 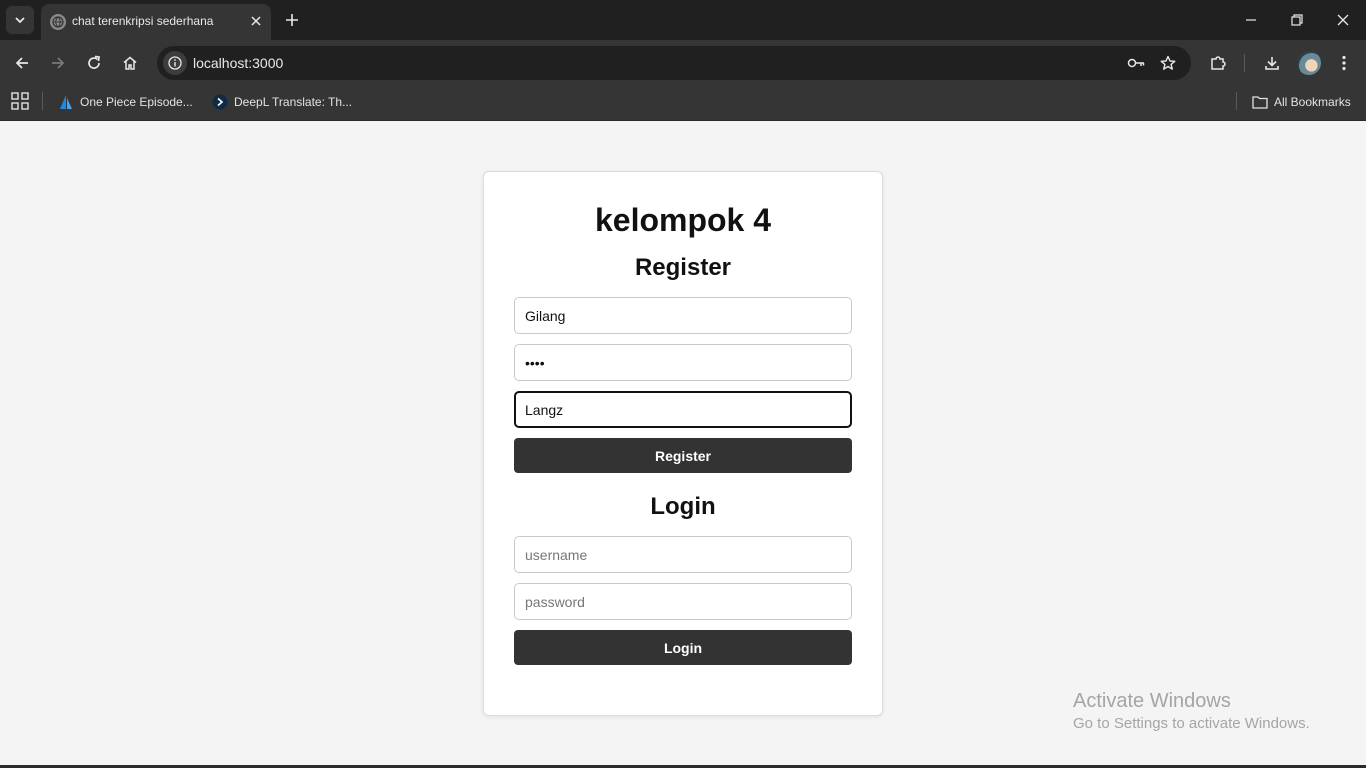 I want to click on toolbar-divider, so click(x=1244, y=63).